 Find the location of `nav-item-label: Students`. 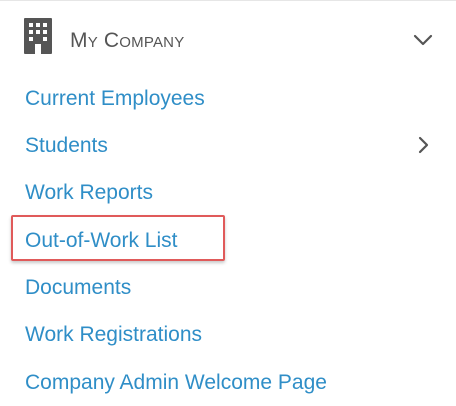

nav-item-label: Students is located at coordinates (66, 145).